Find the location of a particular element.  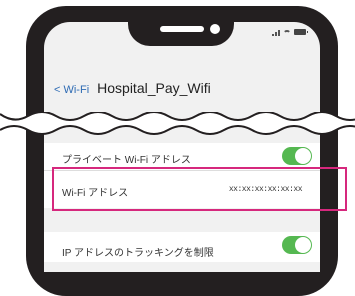

front-camera is located at coordinates (215, 29).